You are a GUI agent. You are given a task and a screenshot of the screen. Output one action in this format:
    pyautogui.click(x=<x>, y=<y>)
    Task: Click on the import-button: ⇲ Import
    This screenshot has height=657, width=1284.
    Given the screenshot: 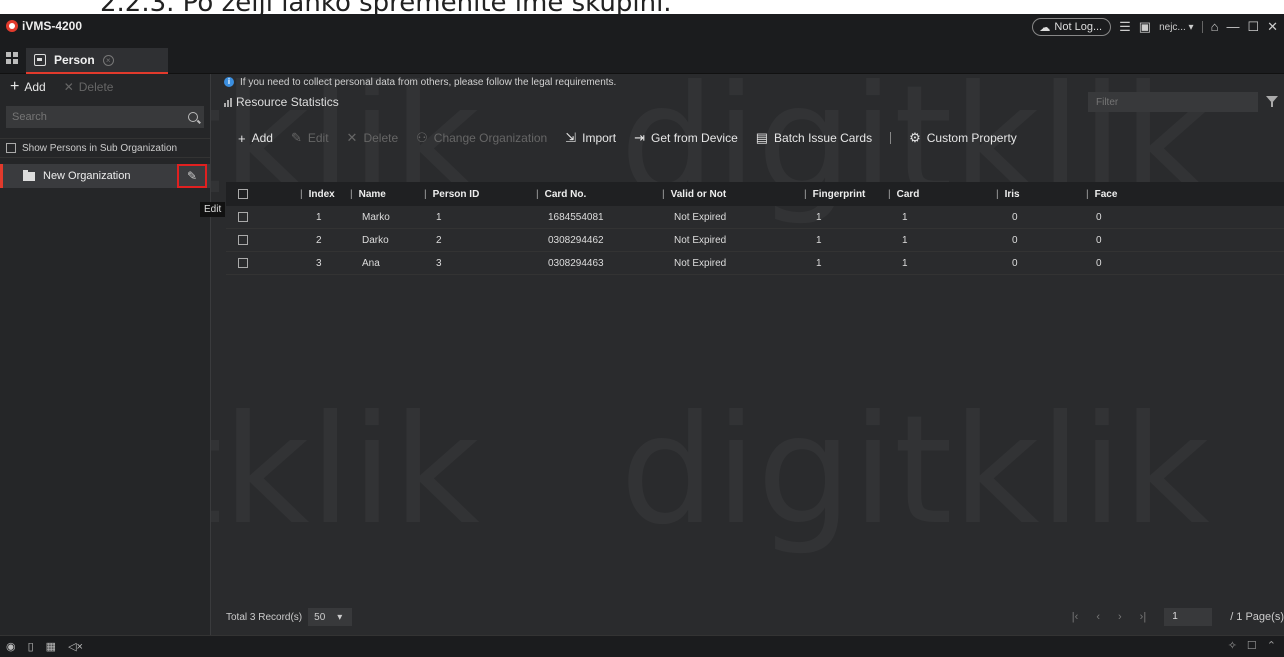 What is the action you would take?
    pyautogui.click(x=590, y=138)
    